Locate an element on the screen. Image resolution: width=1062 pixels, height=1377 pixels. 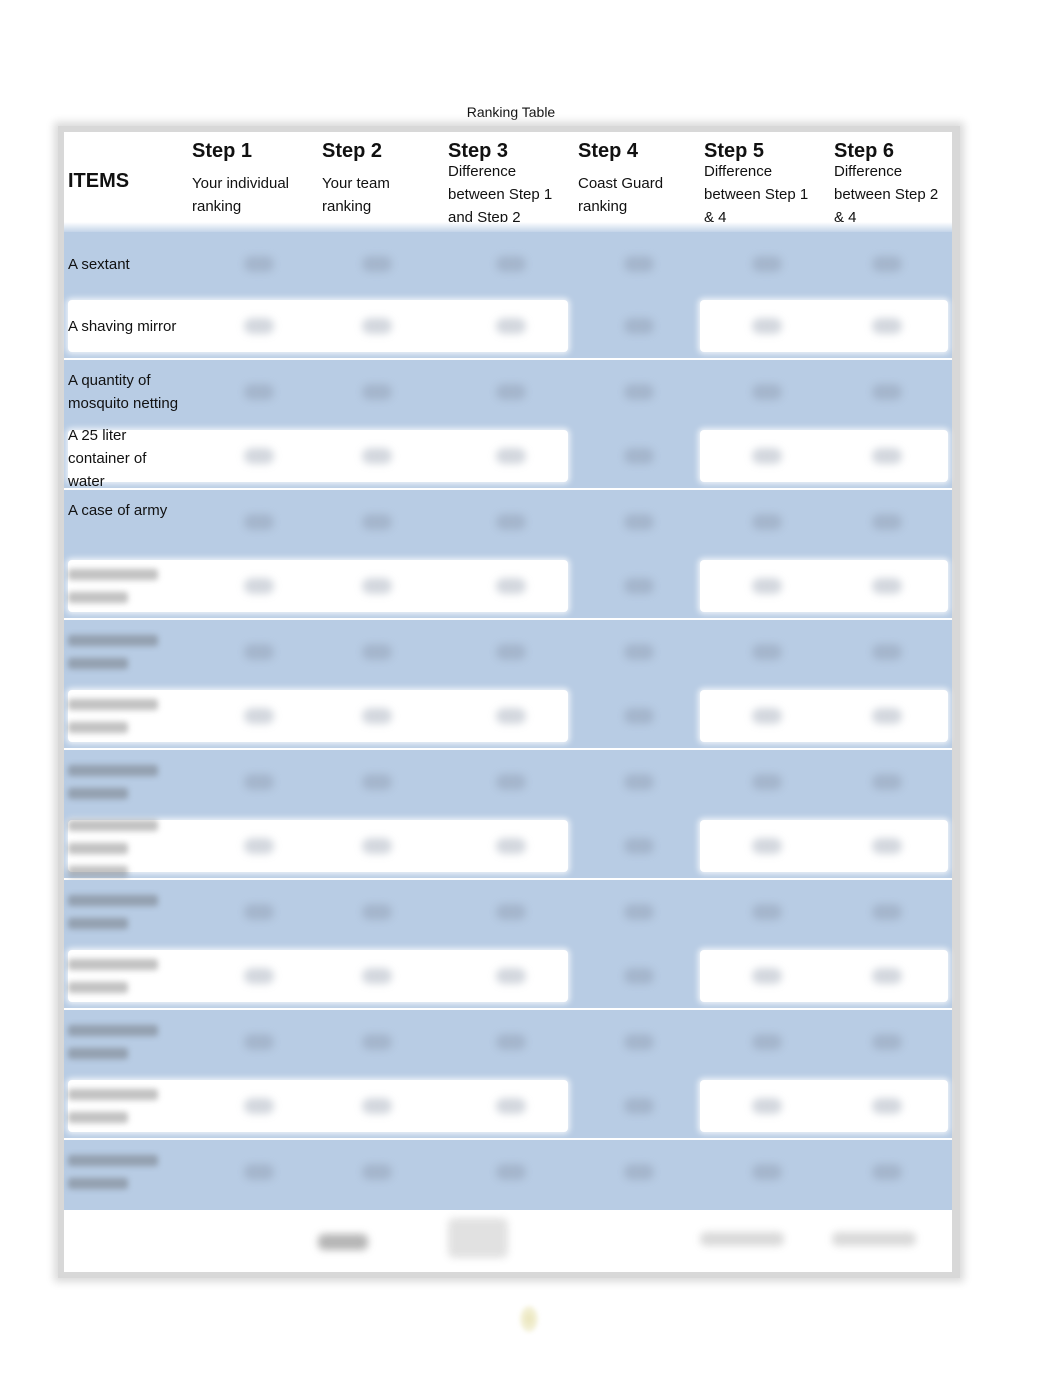
item-label is located at coordinates (127, 782).